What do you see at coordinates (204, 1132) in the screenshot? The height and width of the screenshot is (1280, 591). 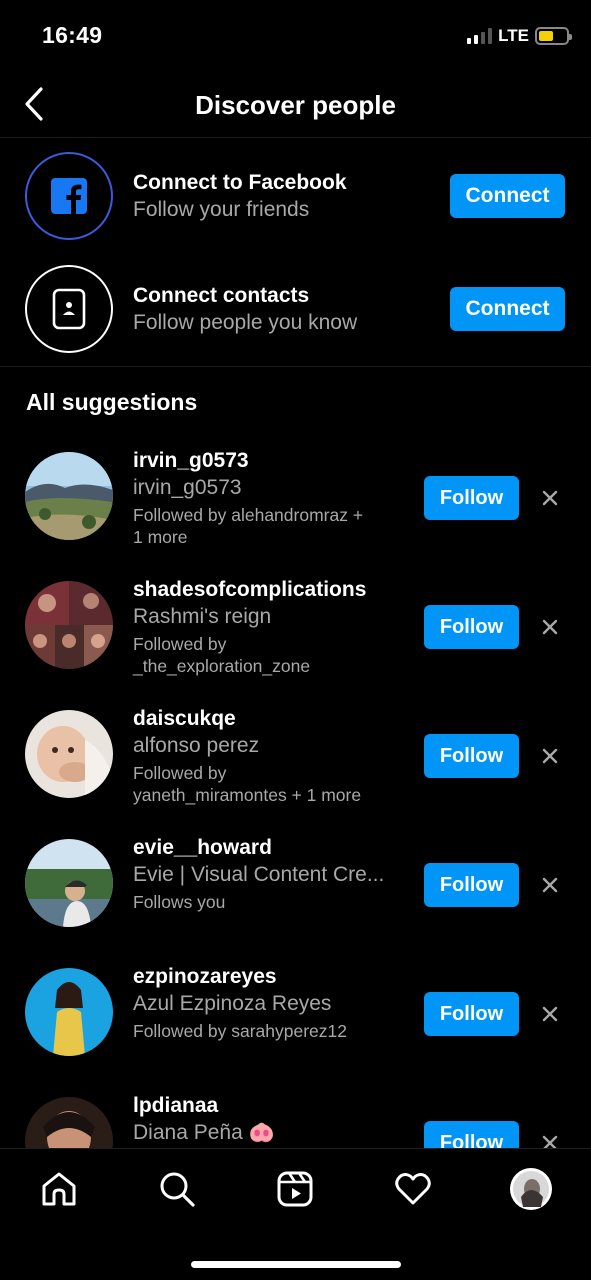 I see `suggestion-fullname: Diana Peña 🐽` at bounding box center [204, 1132].